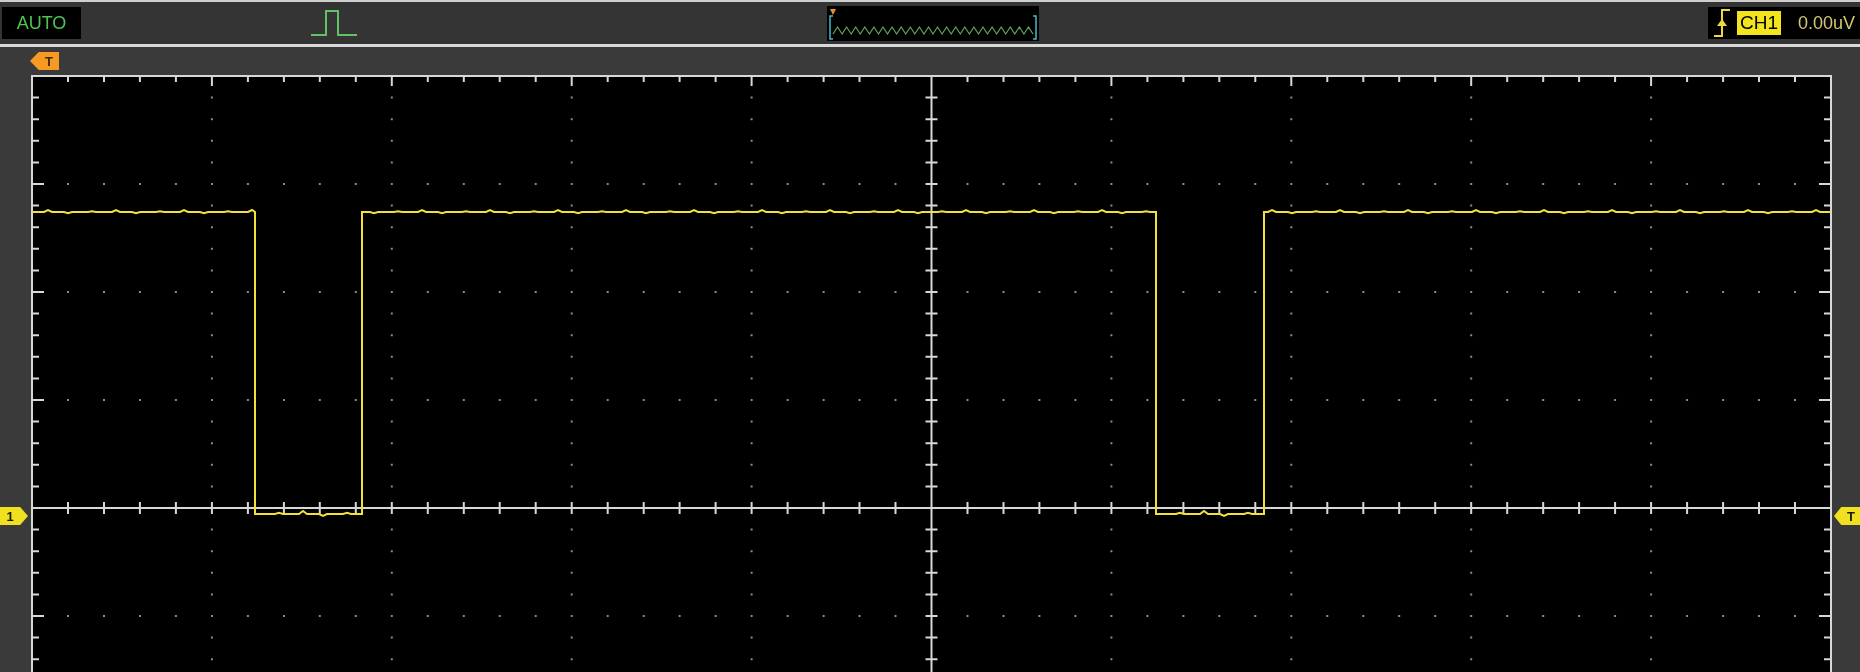 Image resolution: width=1860 pixels, height=672 pixels. What do you see at coordinates (1827, 23) in the screenshot?
I see `trigger-level-value: 0.00uV` at bounding box center [1827, 23].